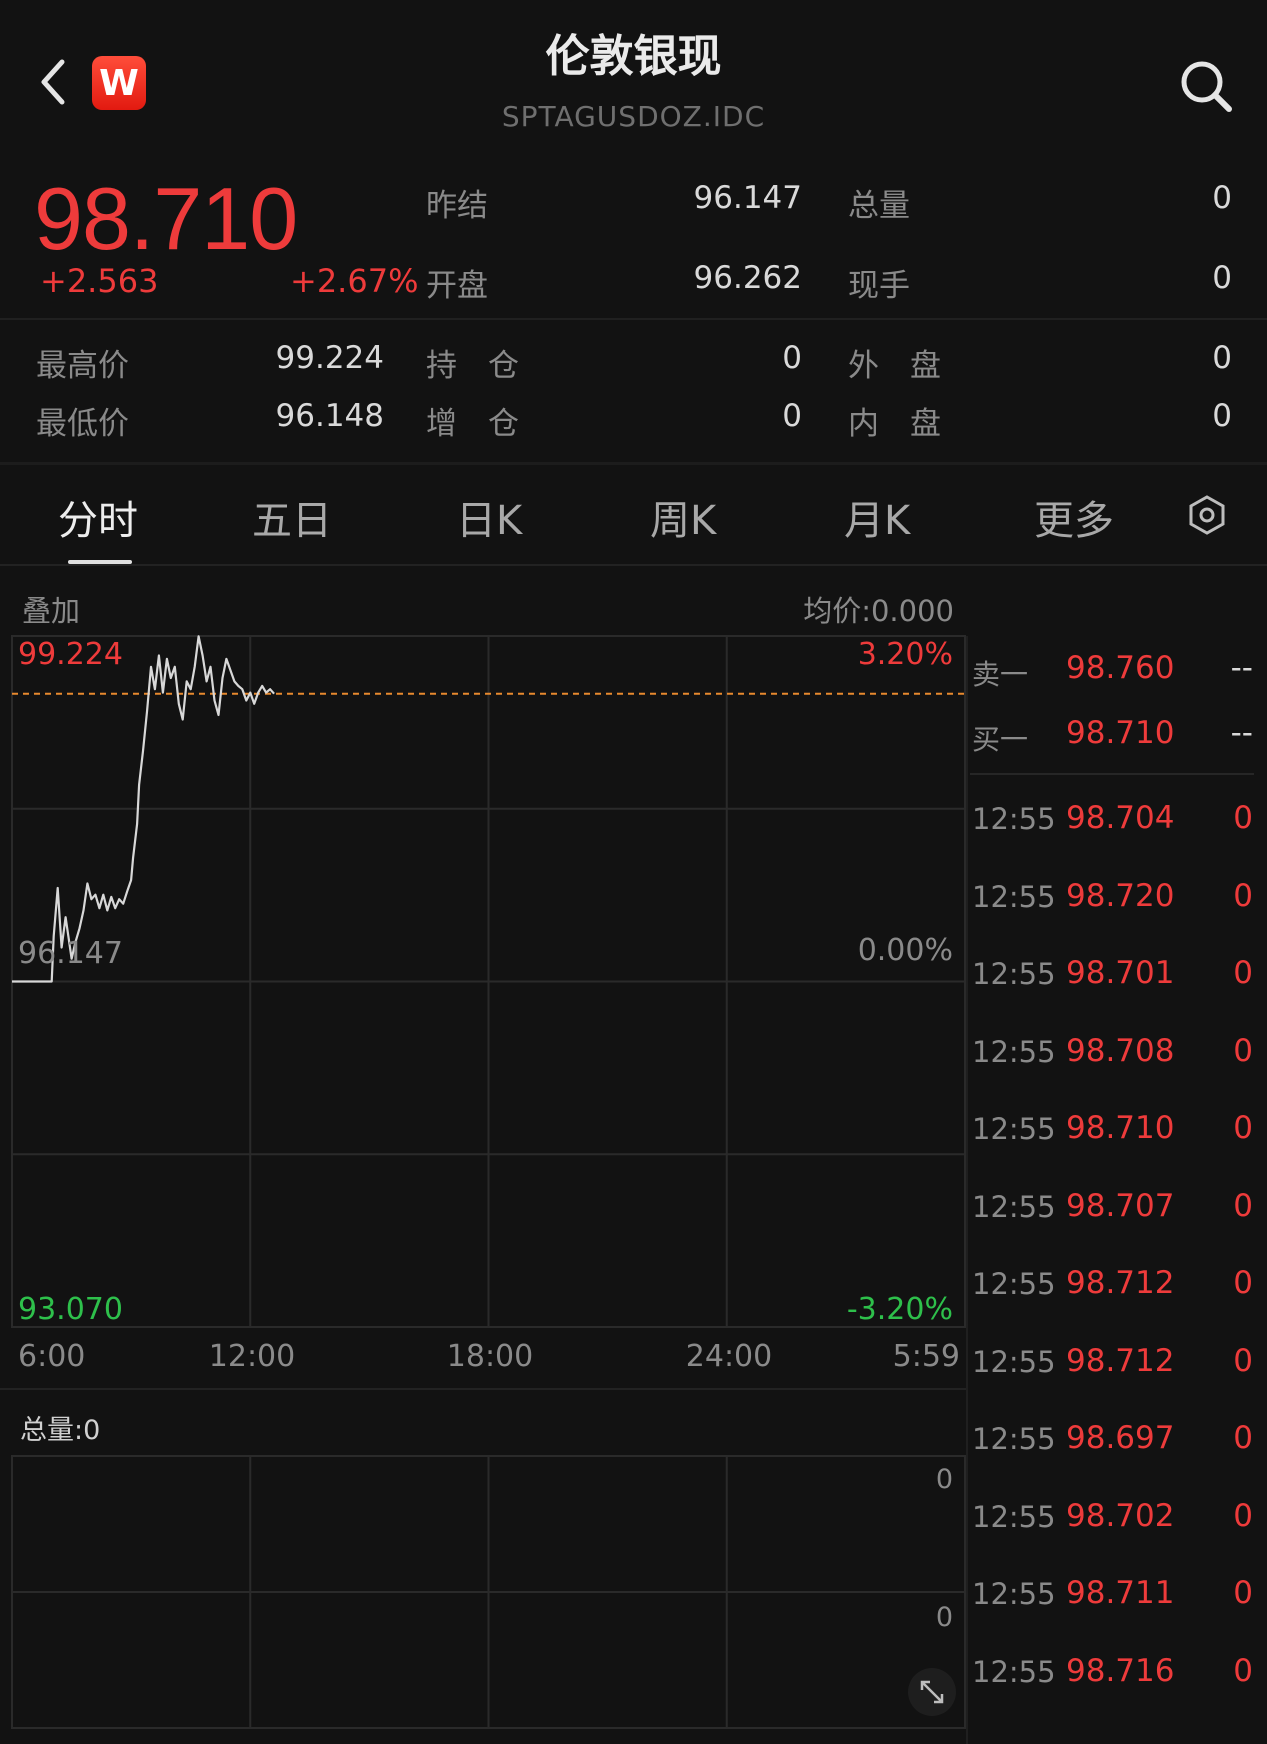 The height and width of the screenshot is (1744, 1267). What do you see at coordinates (1120, 973) in the screenshot?
I see `tick-price: 98.701` at bounding box center [1120, 973].